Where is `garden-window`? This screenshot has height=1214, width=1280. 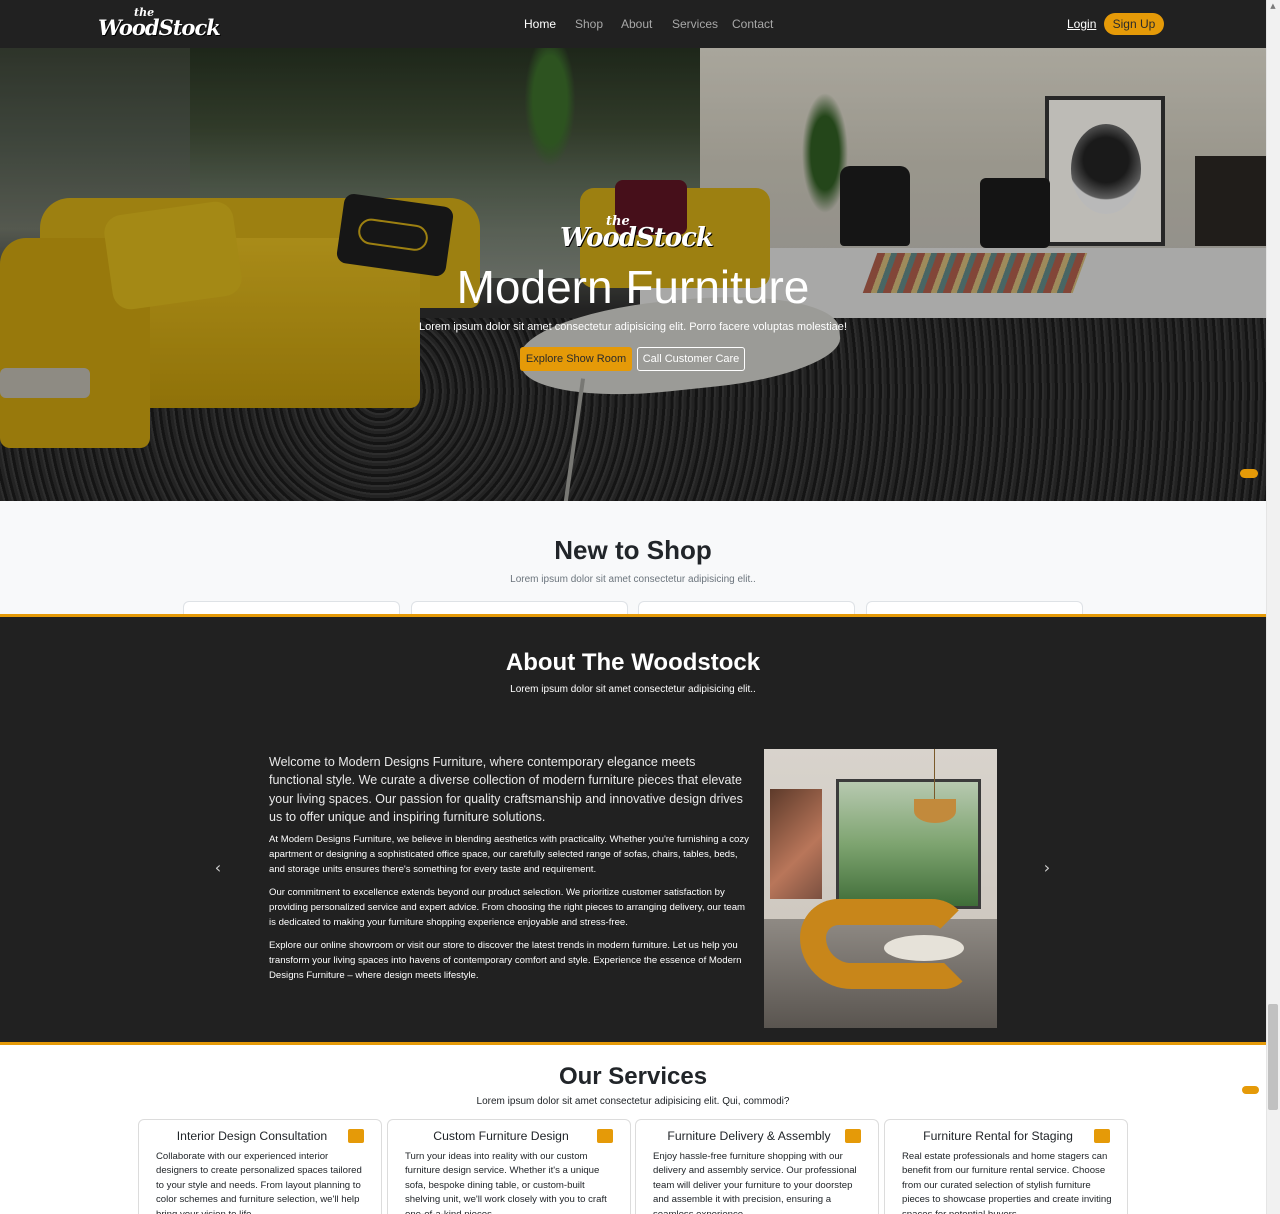 garden-window is located at coordinates (908, 844).